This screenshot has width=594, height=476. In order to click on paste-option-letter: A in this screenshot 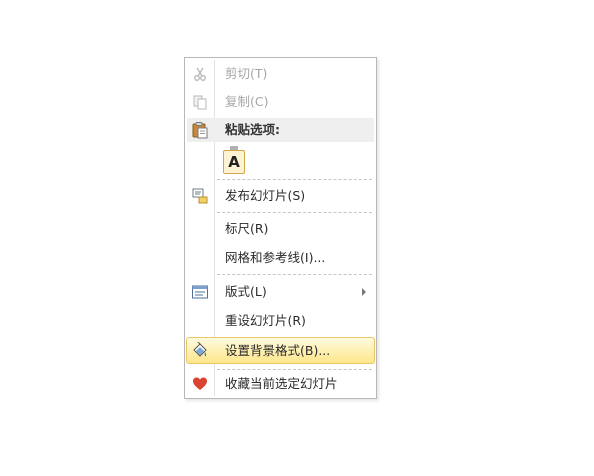, I will do `click(234, 162)`.